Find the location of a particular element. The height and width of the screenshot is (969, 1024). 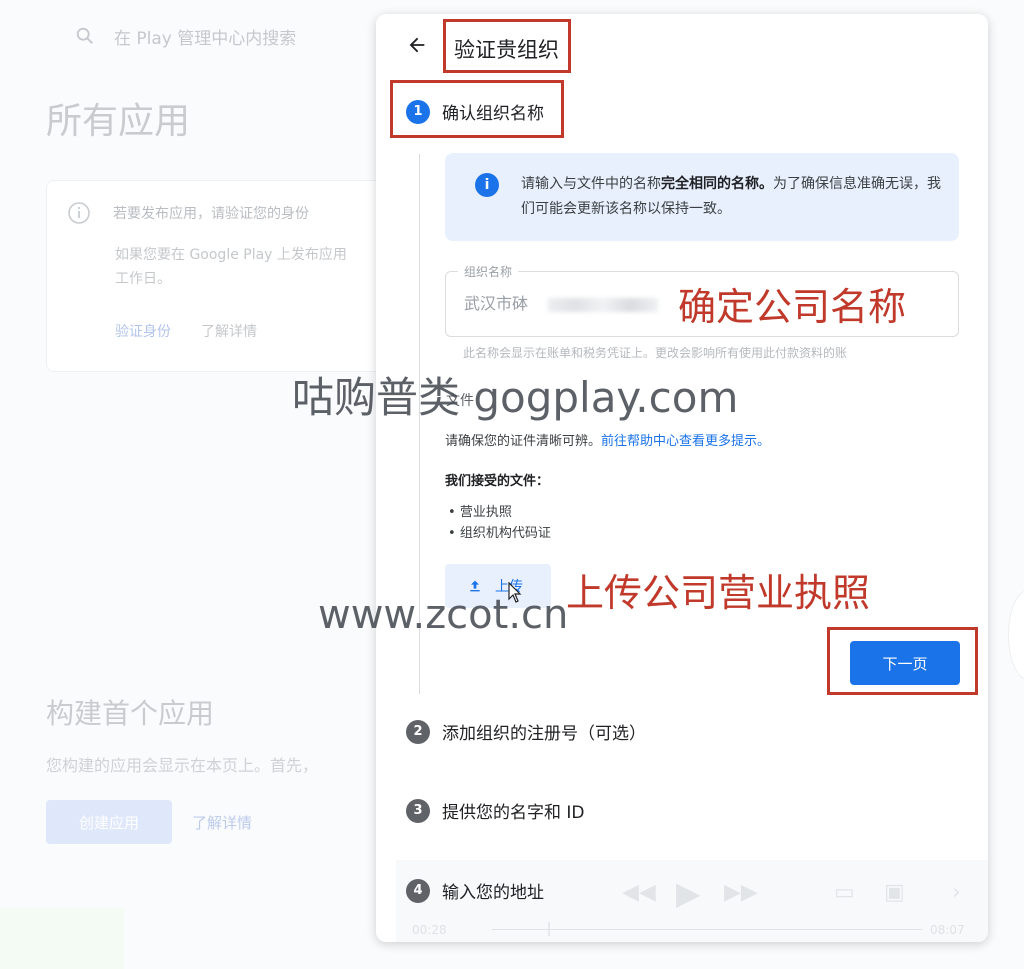

cast-icon: ▭ is located at coordinates (844, 892).